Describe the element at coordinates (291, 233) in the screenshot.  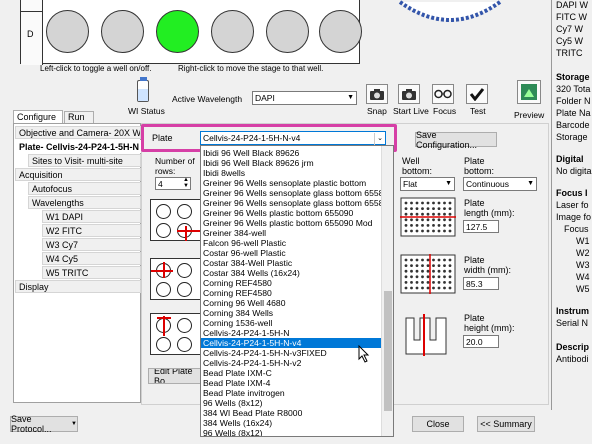
I see `plate-option: Greiner 384-well` at that location.